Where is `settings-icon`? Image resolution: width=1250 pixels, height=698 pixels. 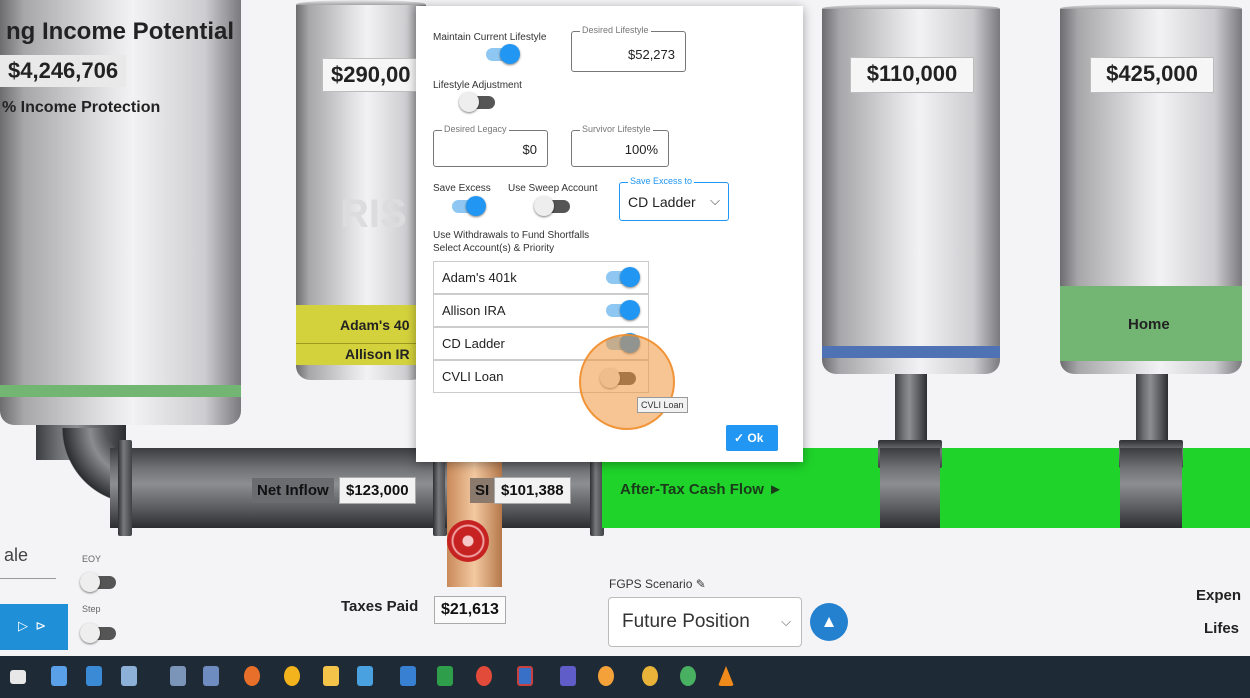
settings-icon is located at coordinates (365, 676).